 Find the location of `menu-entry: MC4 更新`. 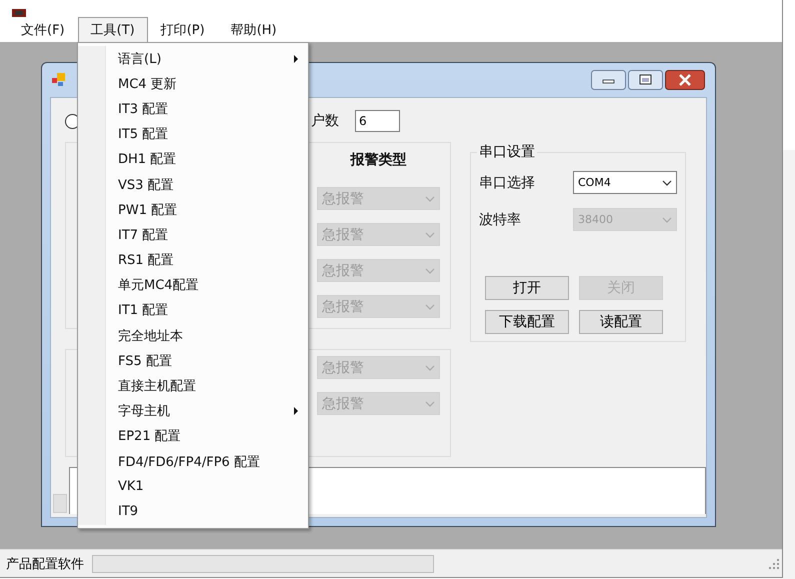

menu-entry: MC4 更新 is located at coordinates (207, 83).